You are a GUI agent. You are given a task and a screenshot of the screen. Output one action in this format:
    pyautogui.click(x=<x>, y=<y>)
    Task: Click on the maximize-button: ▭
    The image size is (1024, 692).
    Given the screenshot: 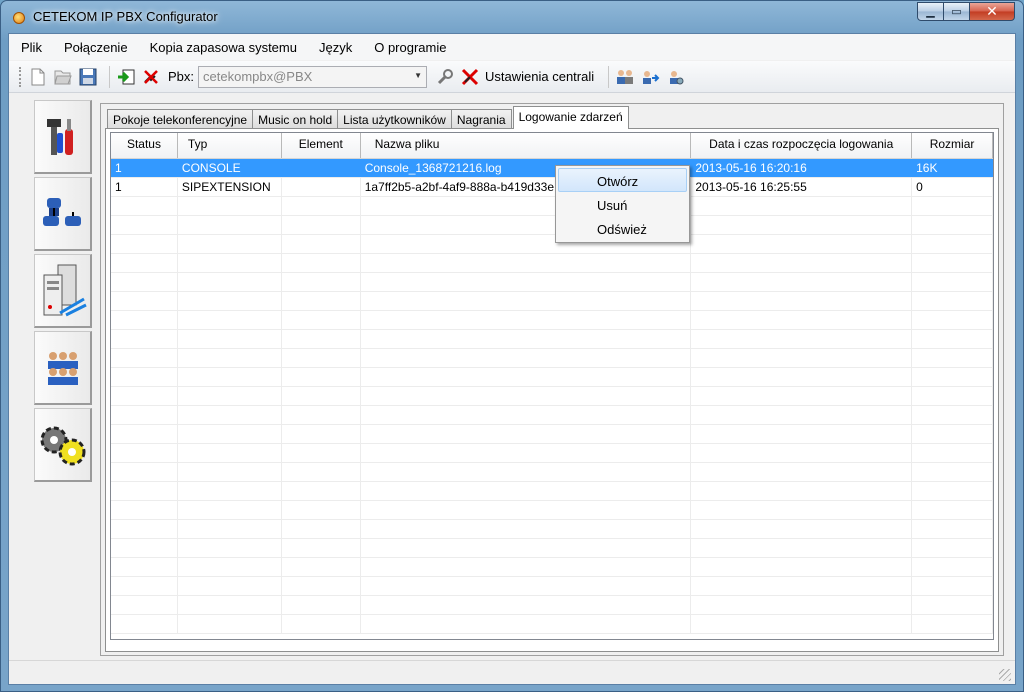 What is the action you would take?
    pyautogui.click(x=956, y=11)
    